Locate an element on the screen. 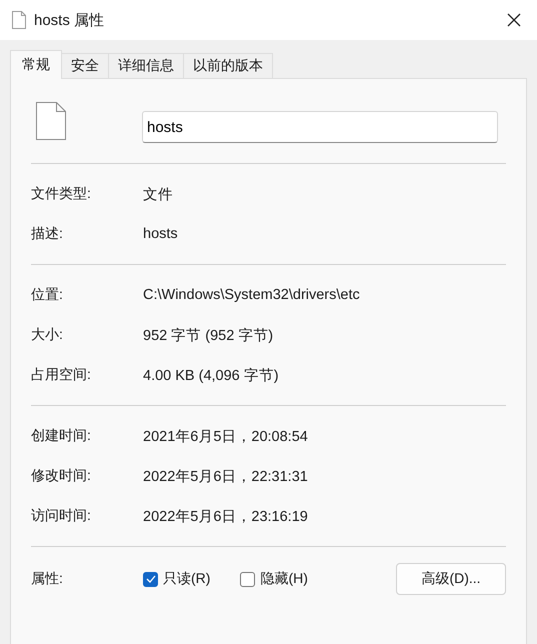 The image size is (537, 644). field-label: 修改时间: is located at coordinates (61, 476).